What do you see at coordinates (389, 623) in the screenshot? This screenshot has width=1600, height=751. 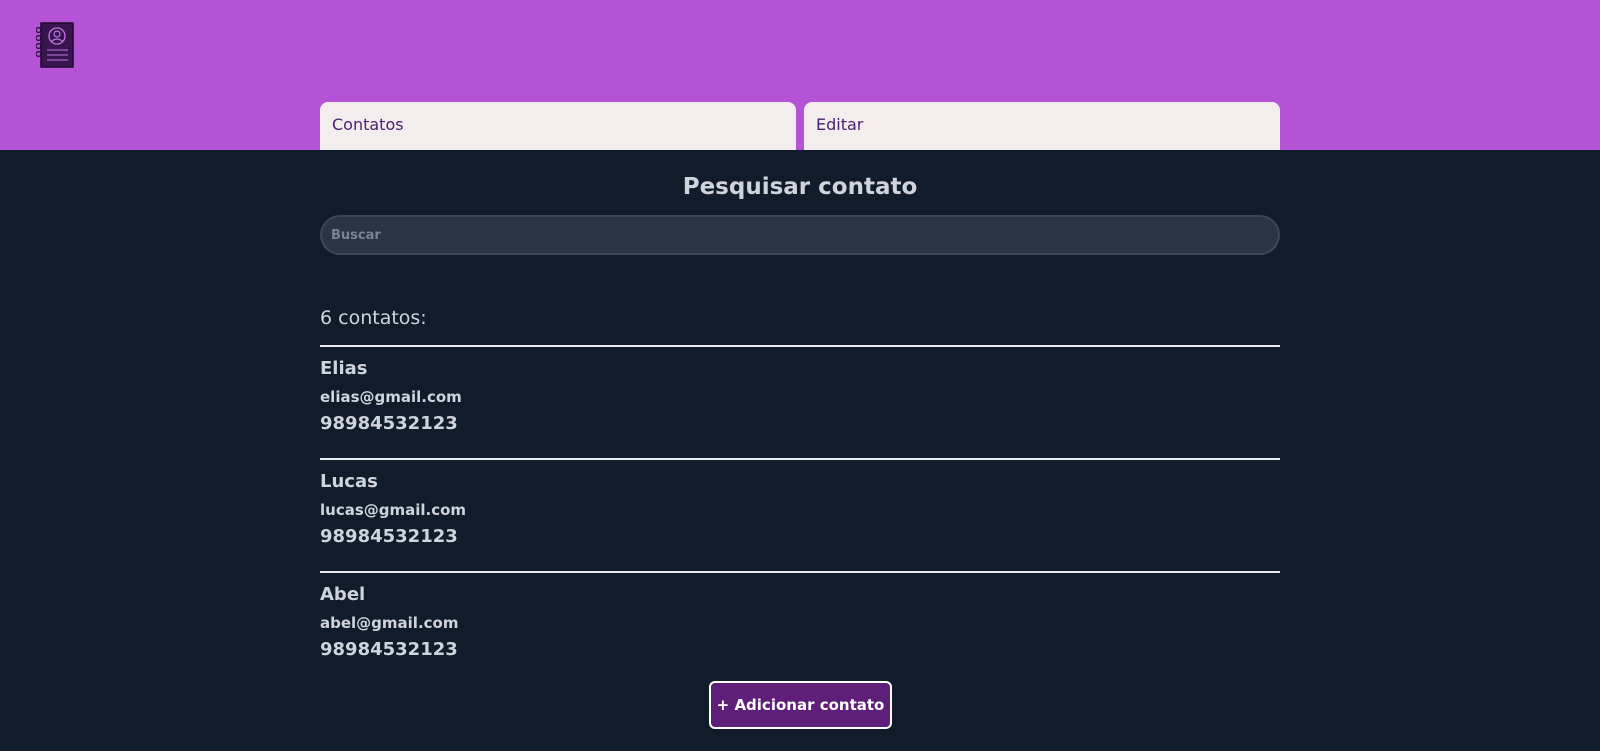 I see `contact-email: abel@gmail.com` at bounding box center [389, 623].